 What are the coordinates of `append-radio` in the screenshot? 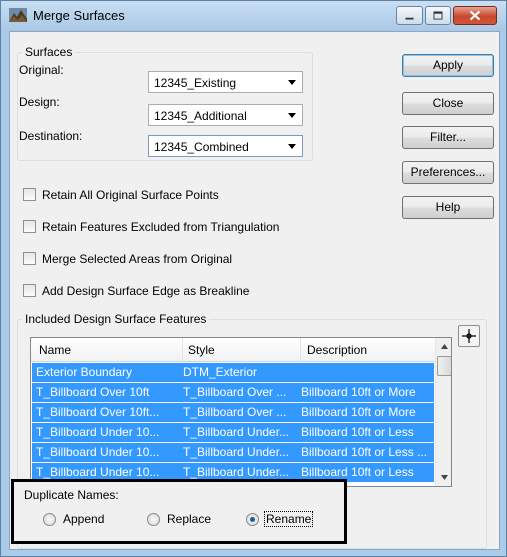 It's located at (49, 519).